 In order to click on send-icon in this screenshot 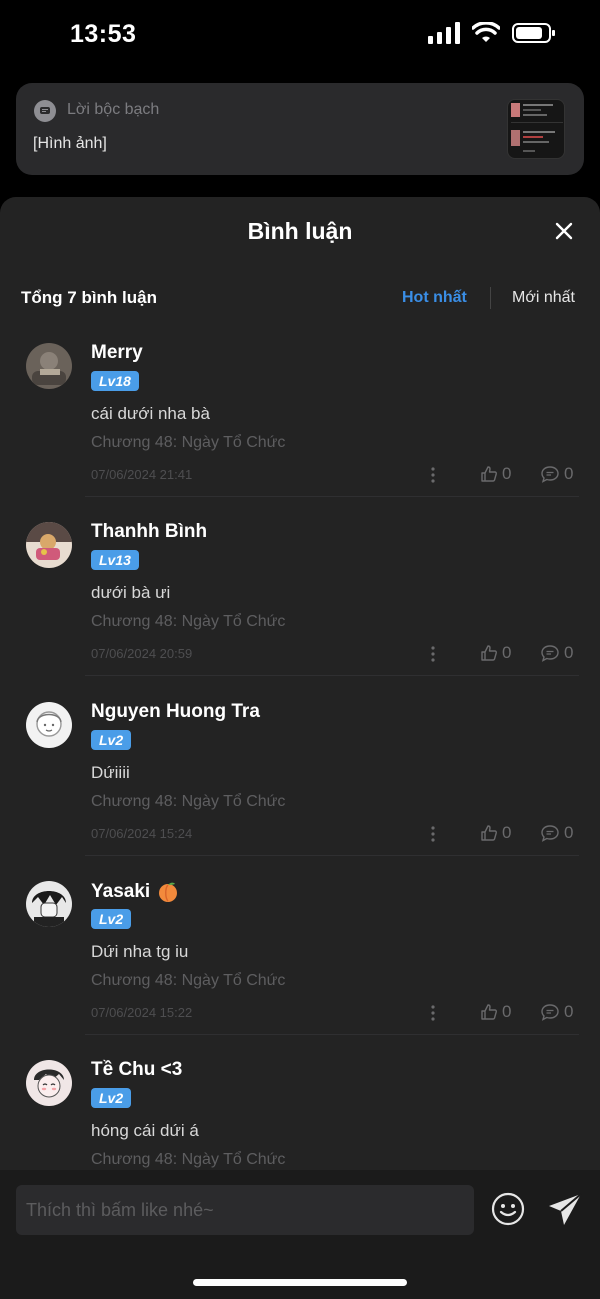, I will do `click(565, 1210)`.